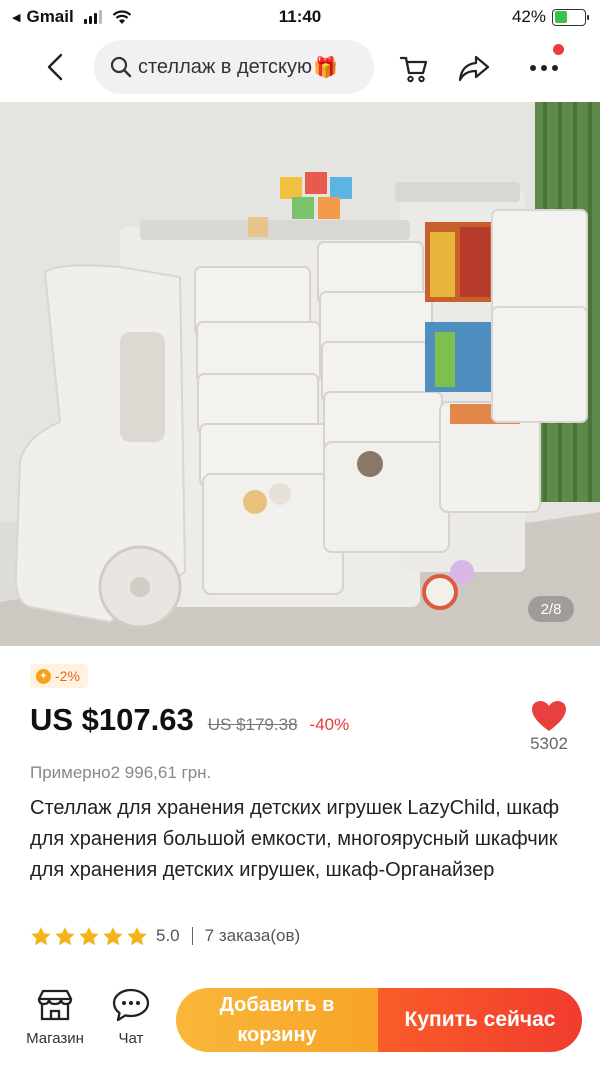 Image resolution: width=600 pixels, height=1066 pixels. I want to click on more-button, so click(545, 65).